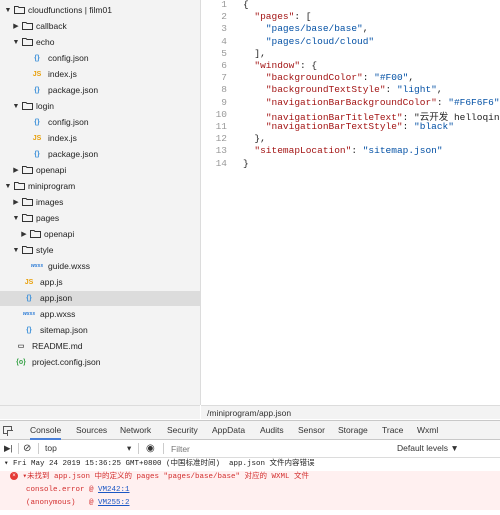 Image resolution: width=500 pixels, height=515 pixels. Describe the element at coordinates (348, 126) in the screenshot. I see `code-line: "navigationBarTextStyle": "black"` at that location.